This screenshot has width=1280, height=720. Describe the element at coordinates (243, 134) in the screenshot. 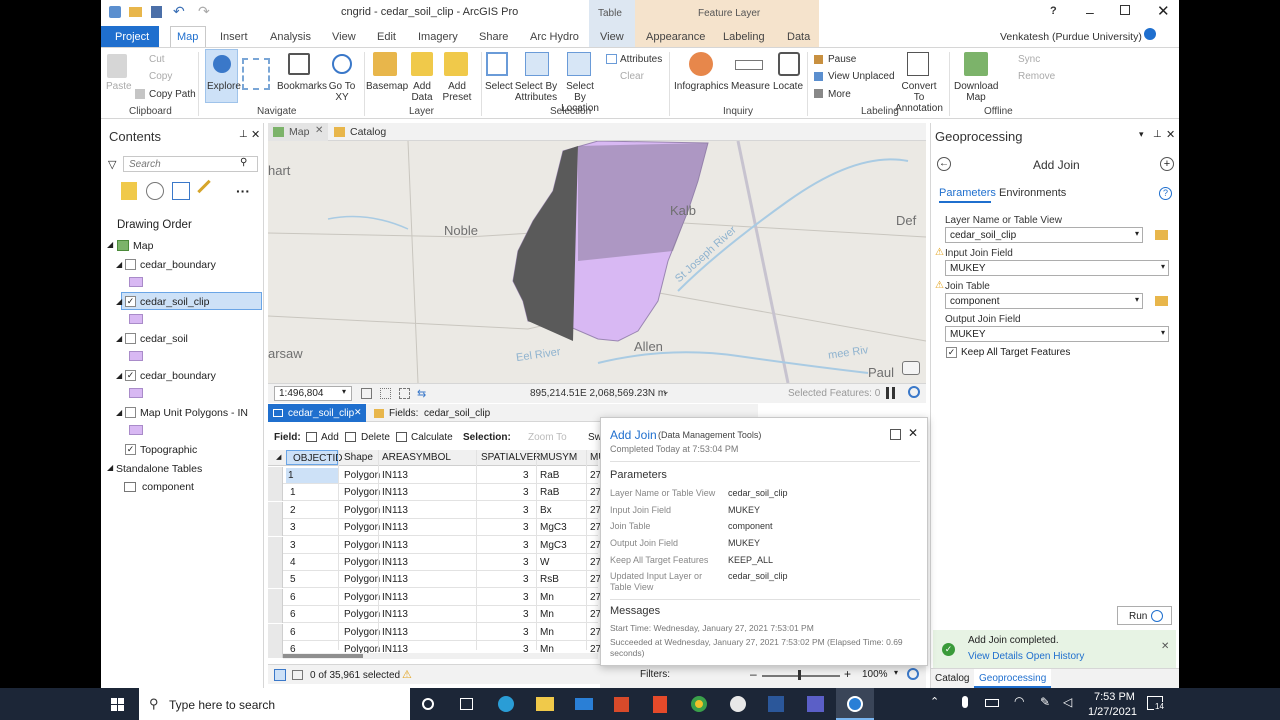

I see `pin-icon: ⊥` at that location.